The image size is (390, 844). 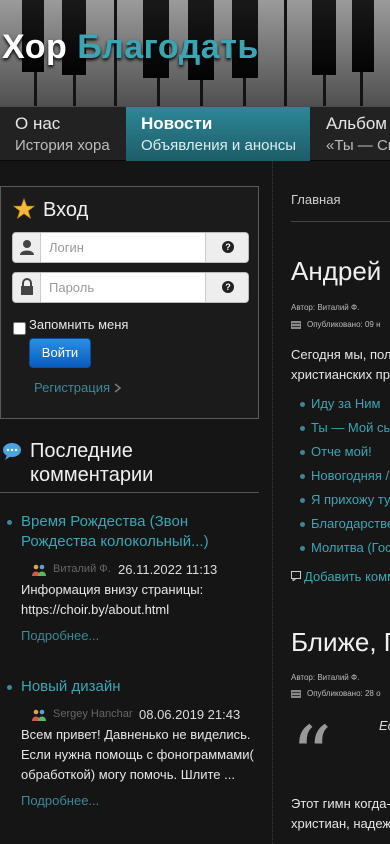 I want to click on lock-icon, so click(x=27, y=286).